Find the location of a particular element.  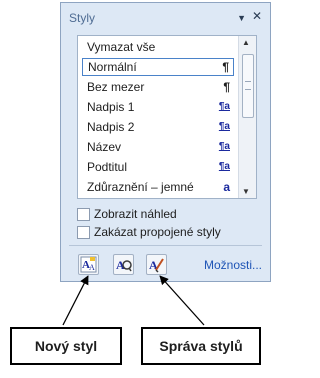

manage-styles-arrow is located at coordinates (182, 300).